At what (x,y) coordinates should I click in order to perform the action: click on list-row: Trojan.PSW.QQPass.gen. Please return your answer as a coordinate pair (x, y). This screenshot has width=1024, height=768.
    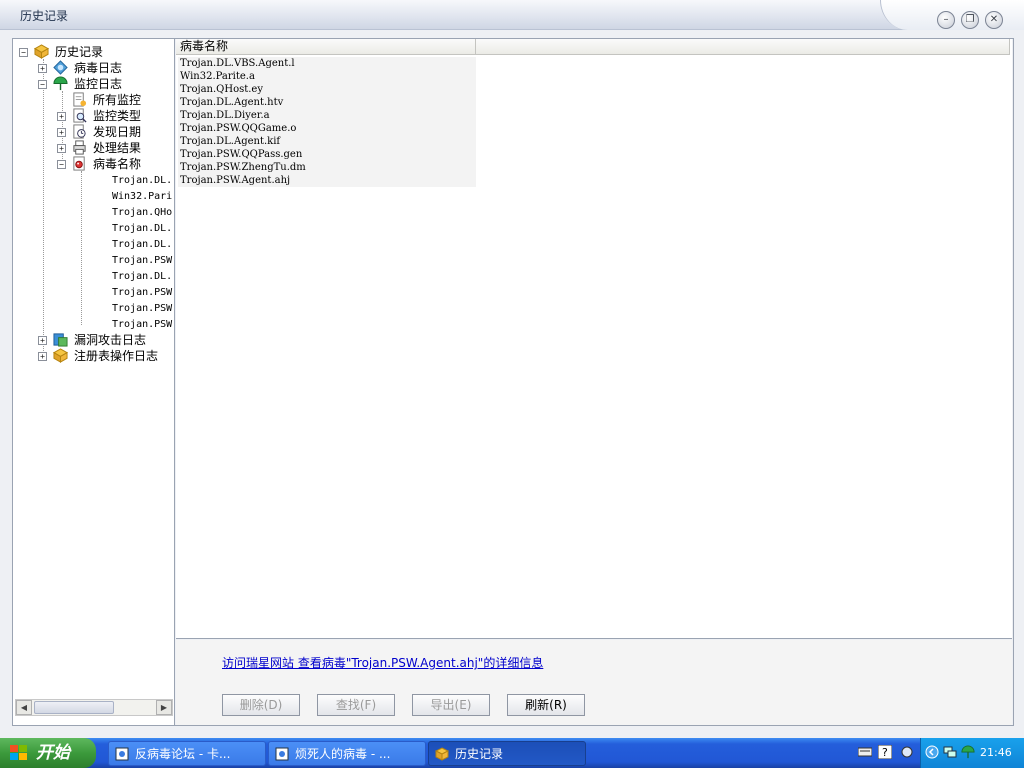
    Looking at the image, I should click on (327, 154).